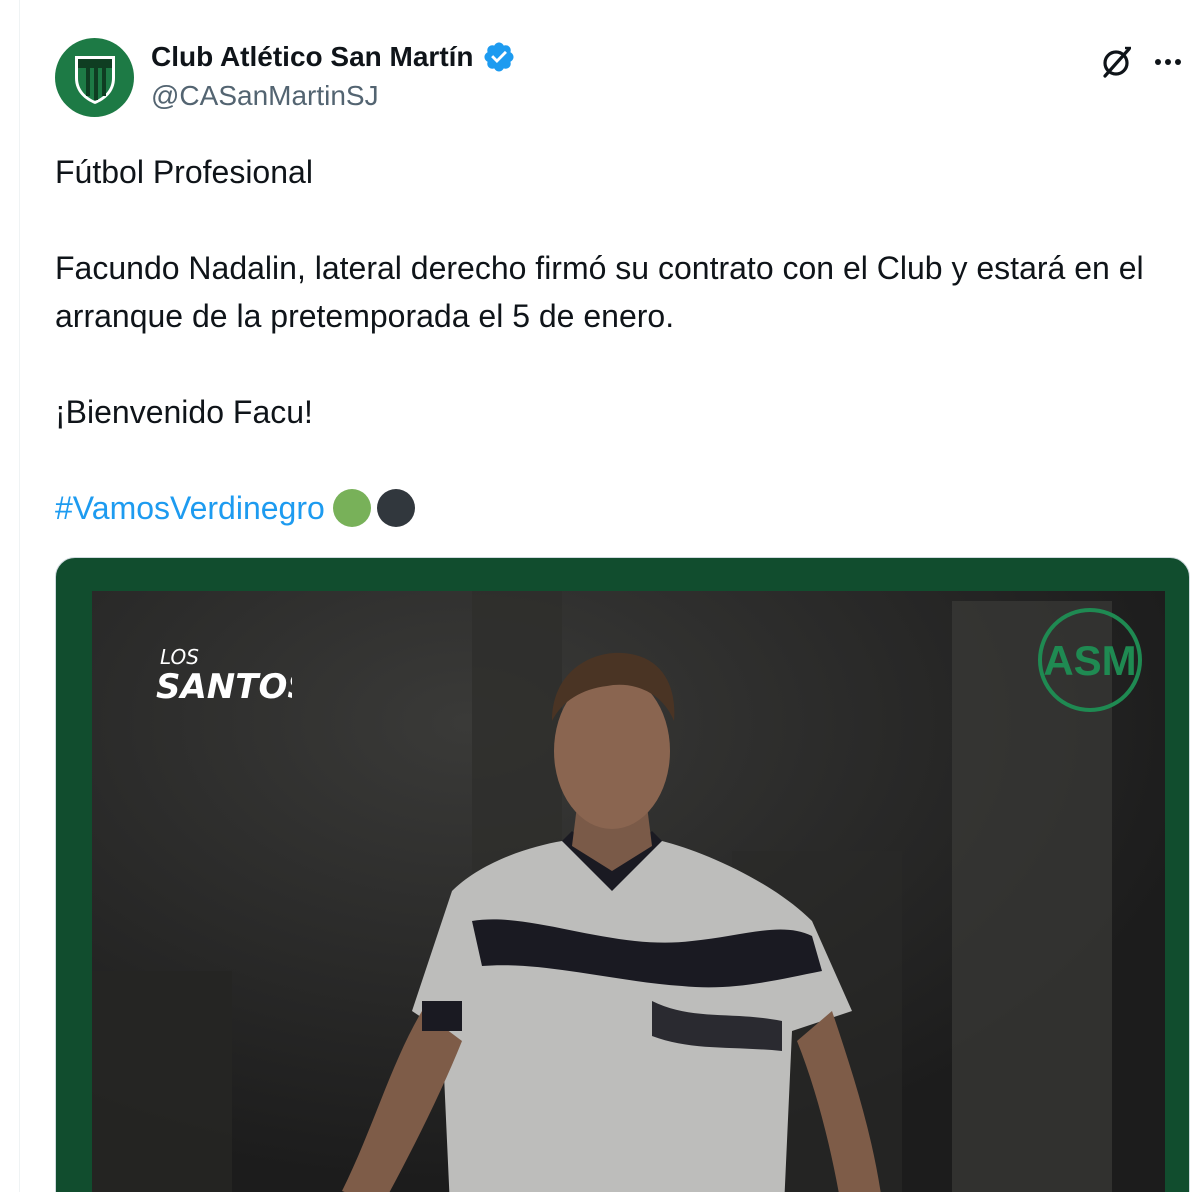 Image resolution: width=1200 pixels, height=1192 pixels. Describe the element at coordinates (620, 508) in the screenshot. I see `hashtag-line: #VamosVerdinegro` at that location.